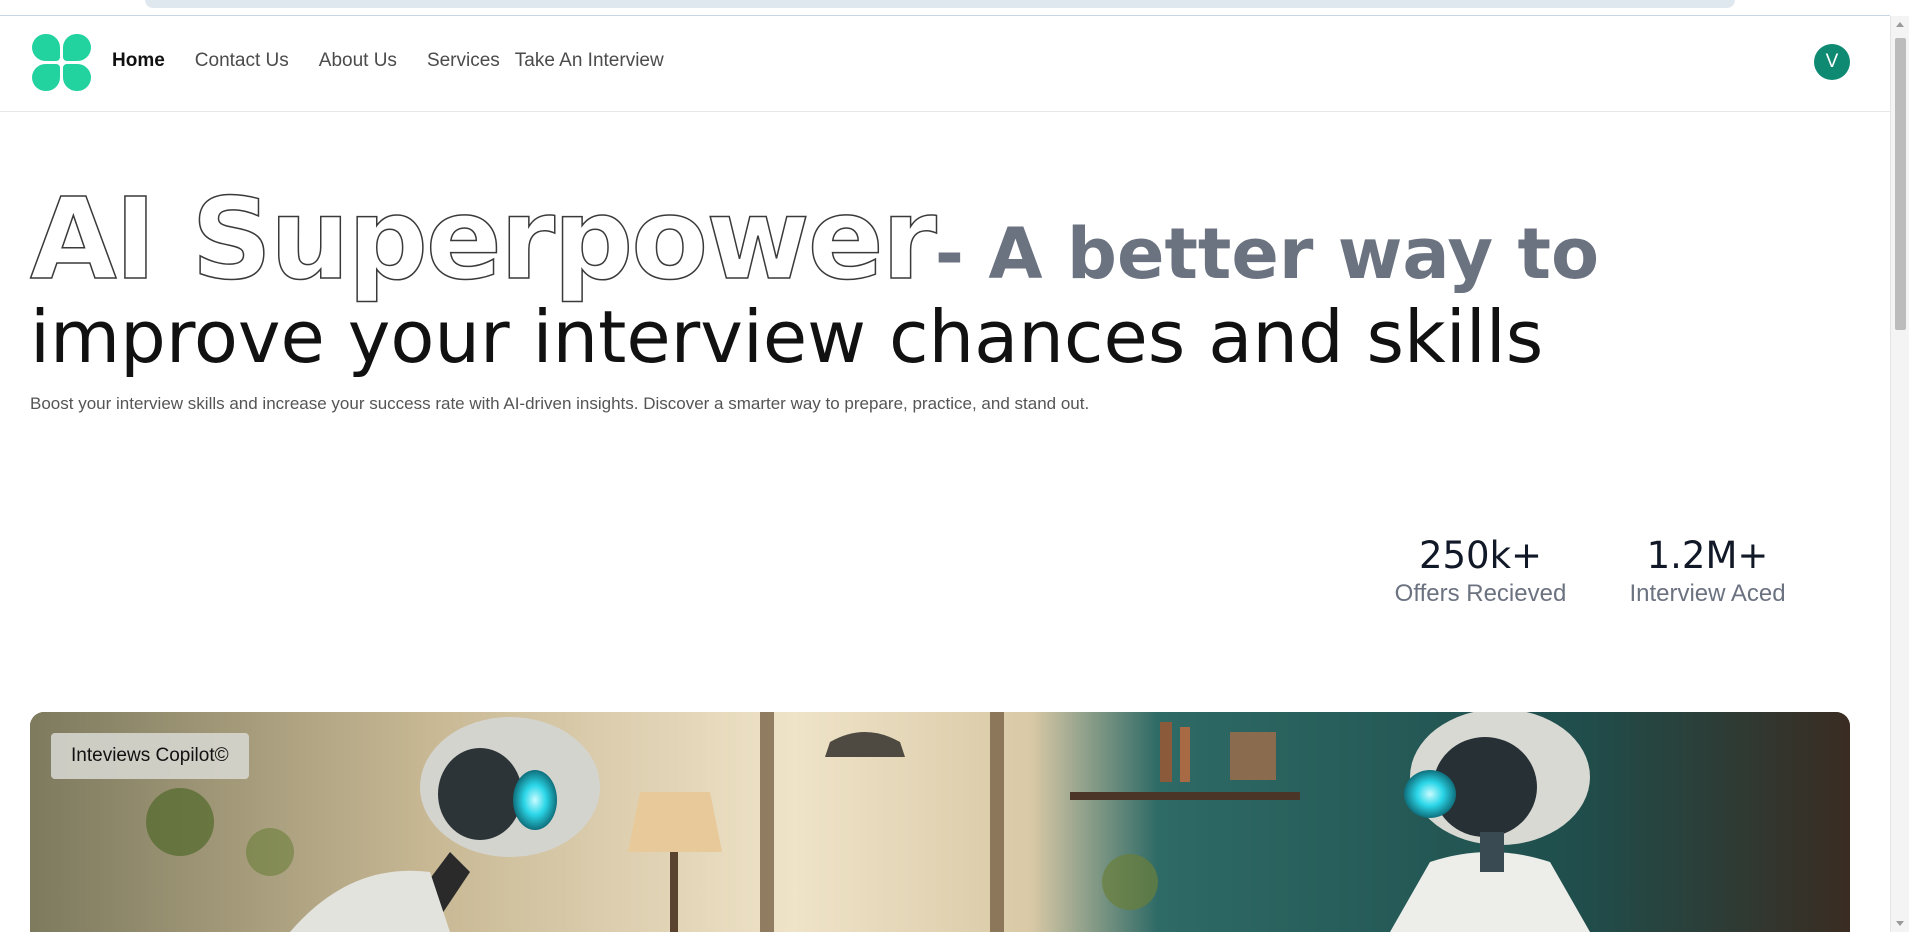  What do you see at coordinates (62, 63) in the screenshot?
I see `brand-logo-icon` at bounding box center [62, 63].